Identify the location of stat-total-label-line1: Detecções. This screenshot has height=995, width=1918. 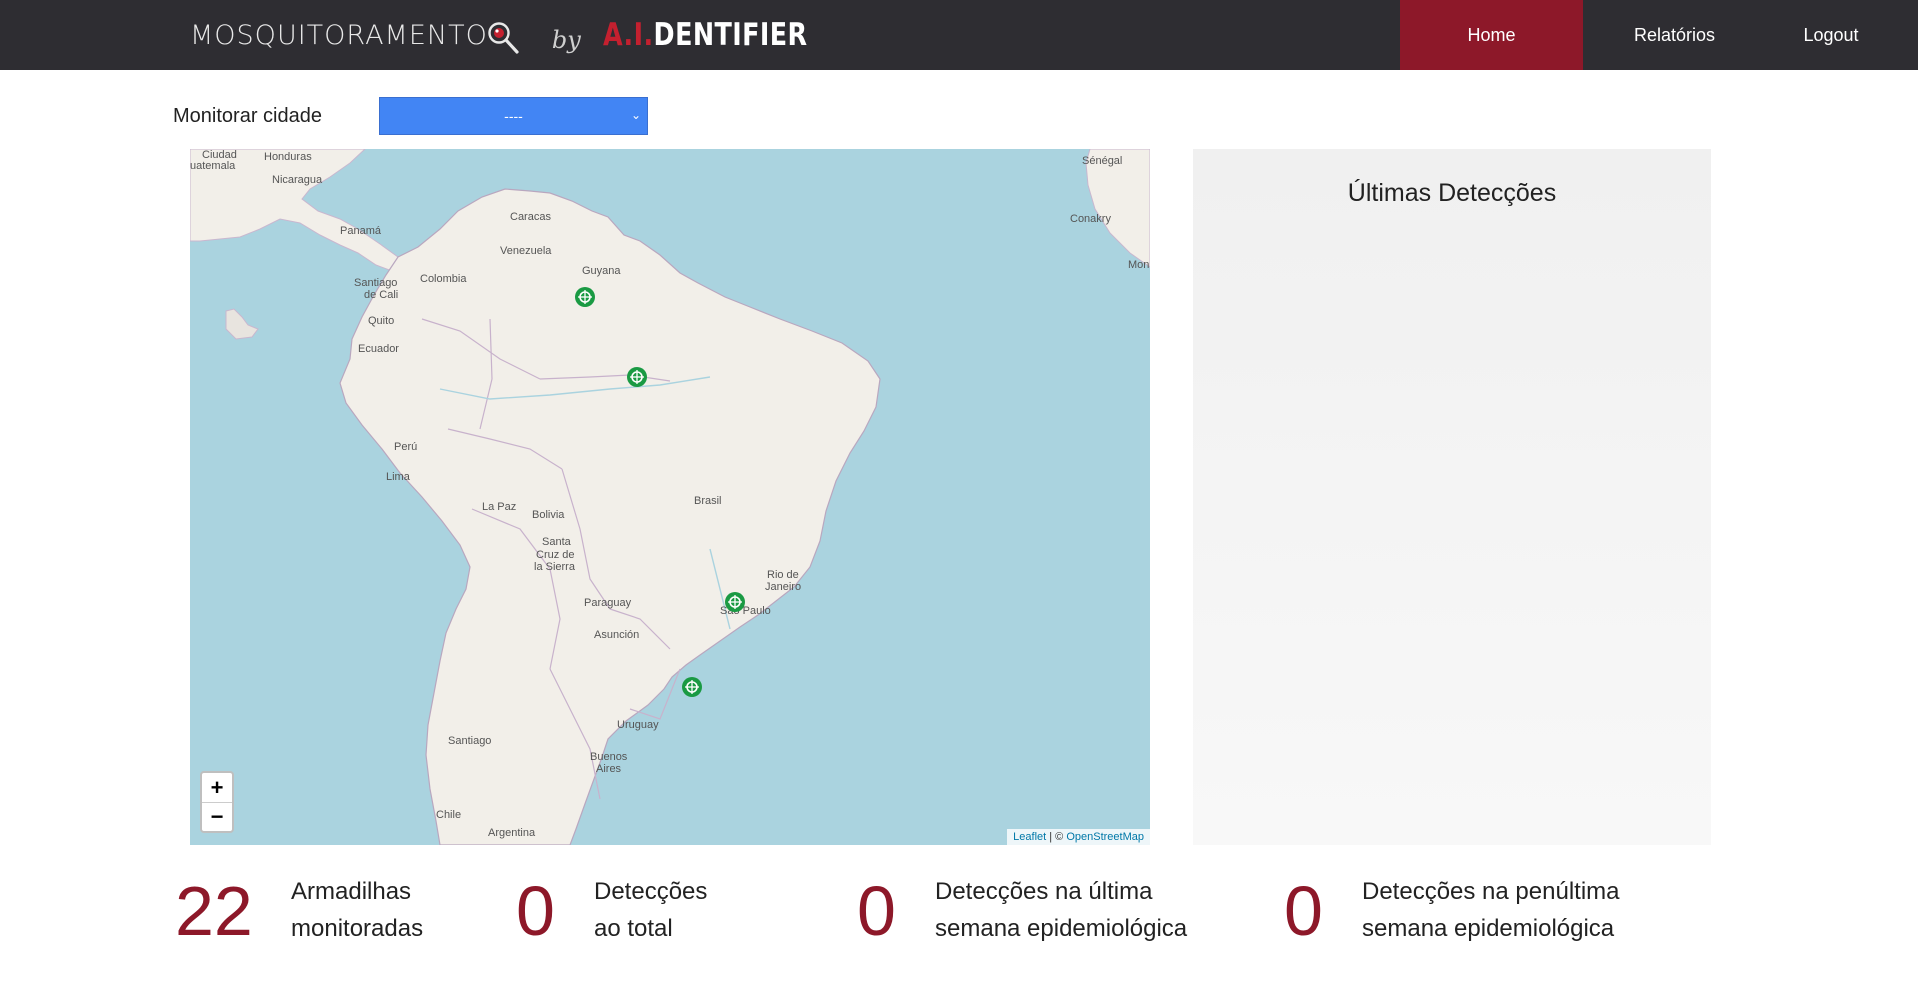
(651, 891).